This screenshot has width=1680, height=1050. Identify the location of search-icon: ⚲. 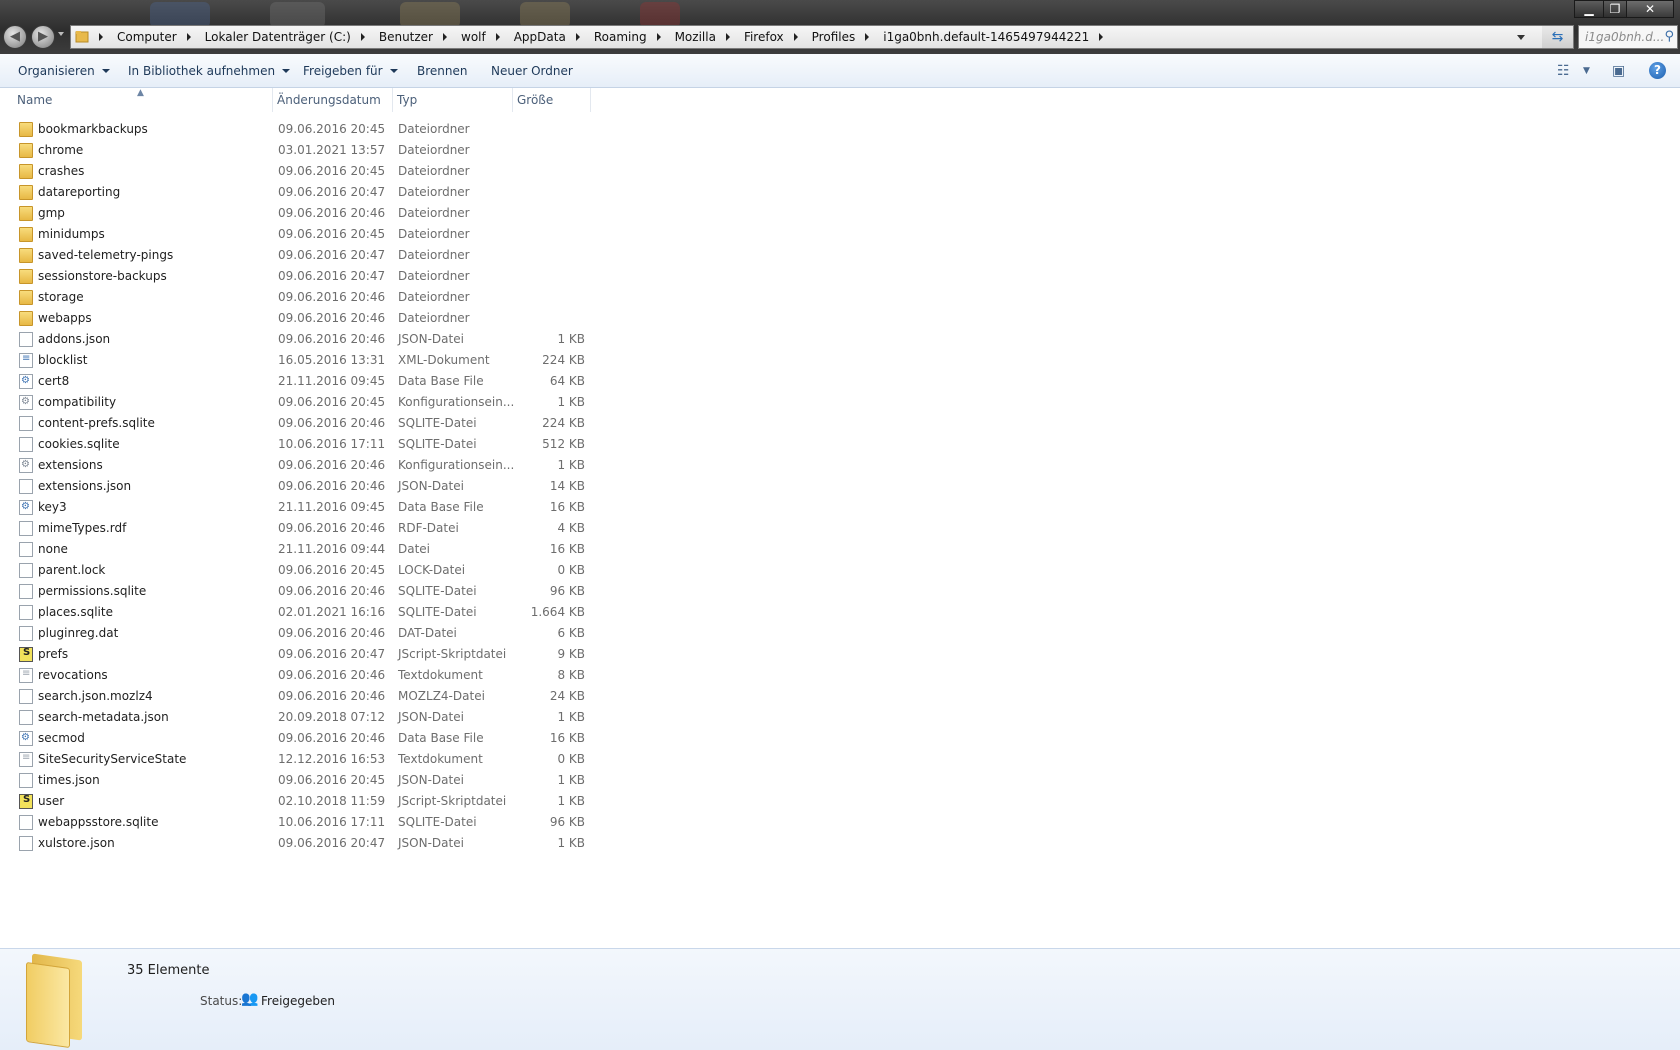
(1669, 36).